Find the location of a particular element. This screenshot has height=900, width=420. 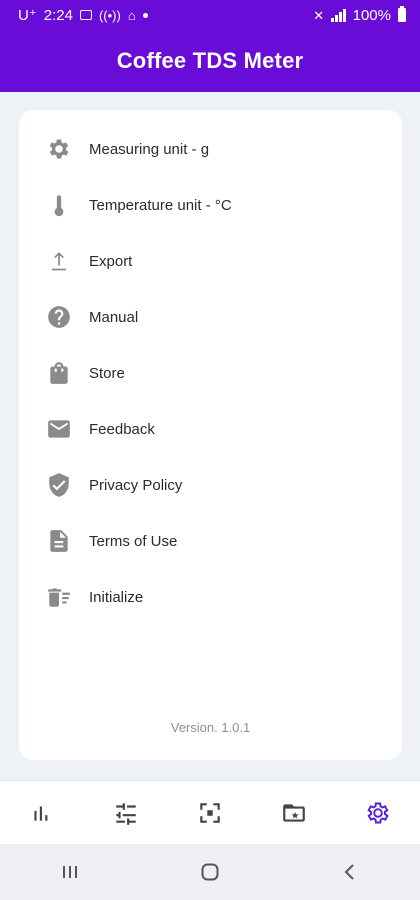

menu-item-label: Manual is located at coordinates (114, 317).